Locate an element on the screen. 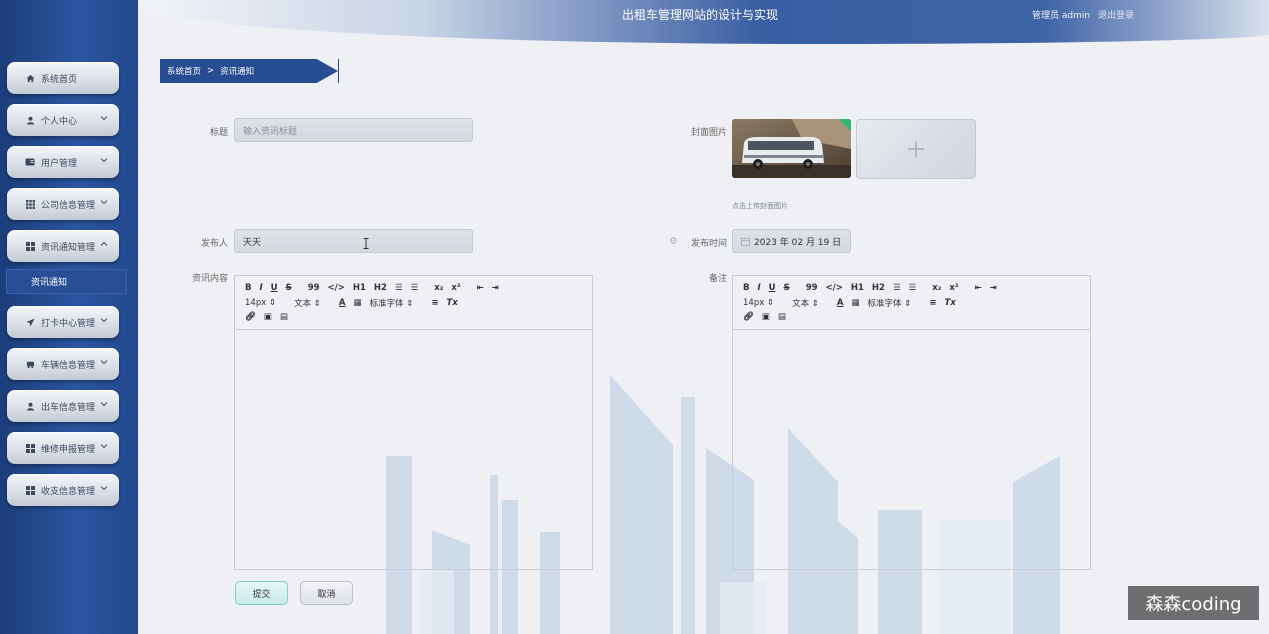 The width and height of the screenshot is (1269, 634). submit-button: 提交 is located at coordinates (261, 593).